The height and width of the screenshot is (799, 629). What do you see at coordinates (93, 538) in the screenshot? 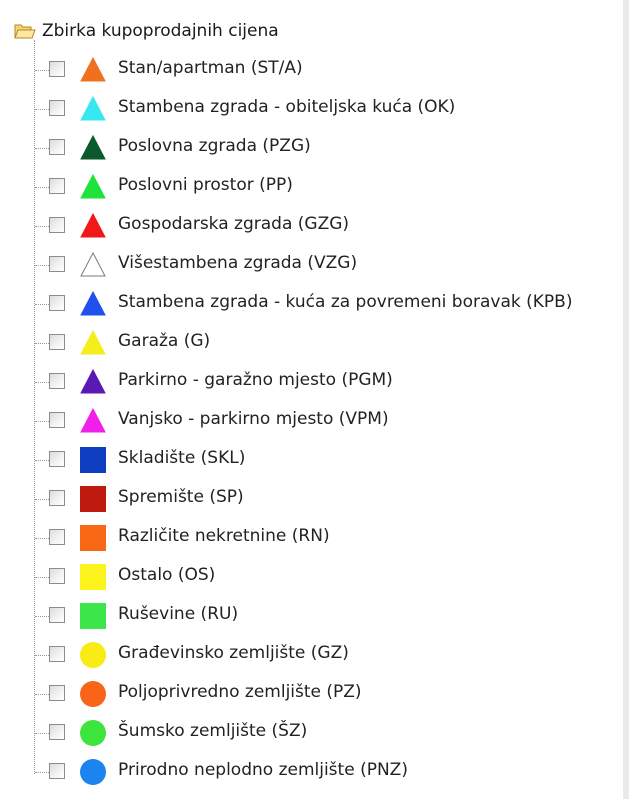
I see `square-orange-icon` at bounding box center [93, 538].